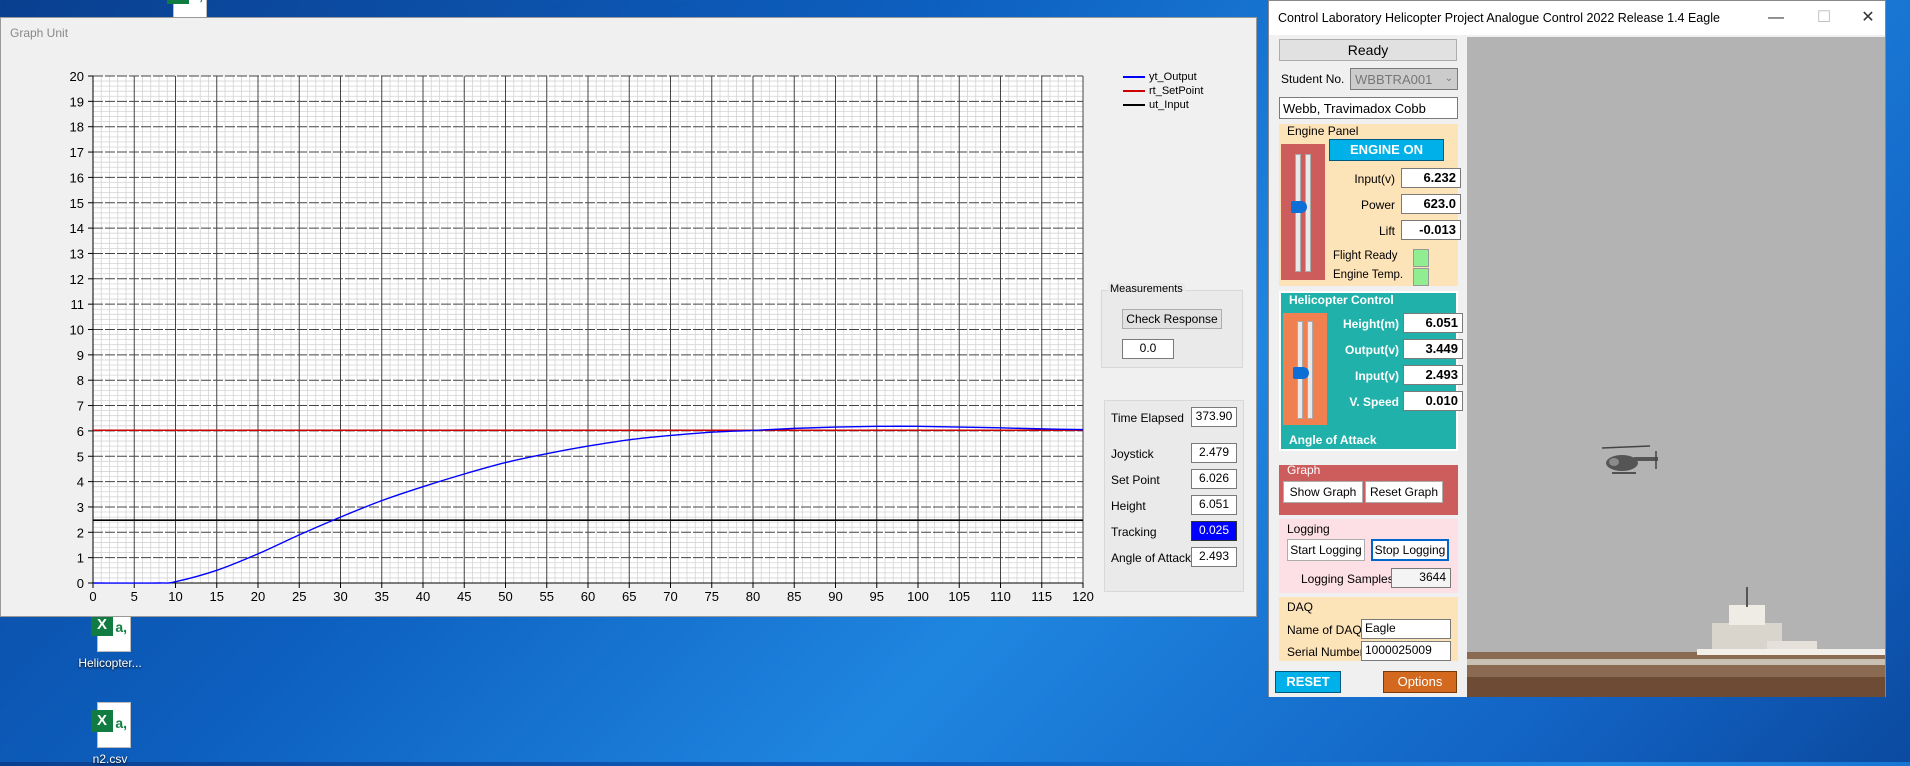 This screenshot has width=1910, height=766. Describe the element at coordinates (1000, 596) in the screenshot. I see `x-tick-label: 110` at that location.